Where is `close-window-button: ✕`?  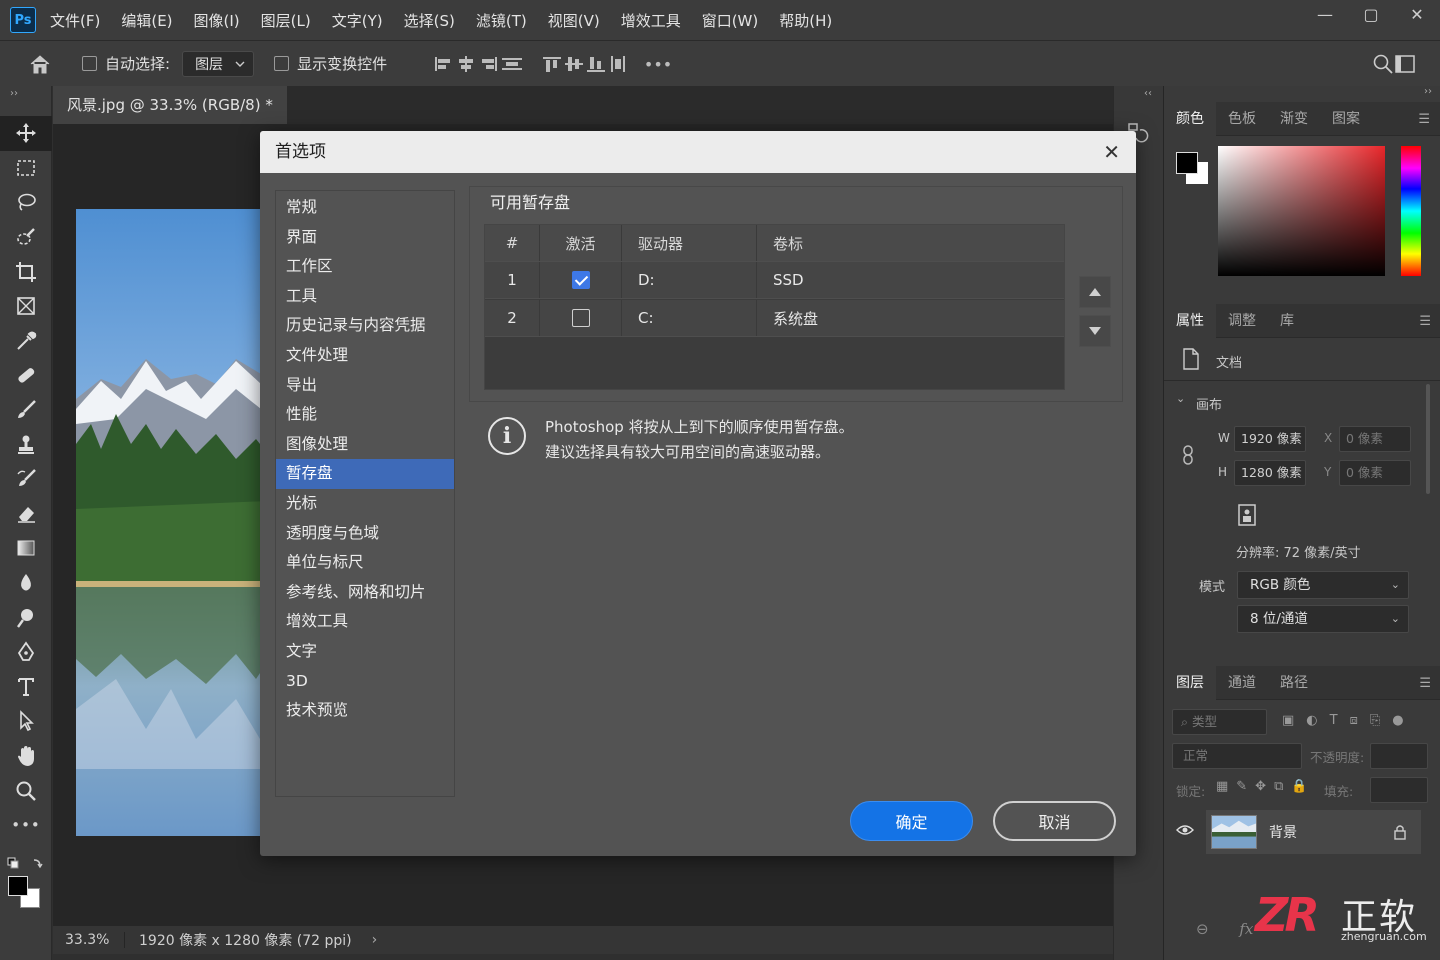 close-window-button: ✕ is located at coordinates (1417, 15).